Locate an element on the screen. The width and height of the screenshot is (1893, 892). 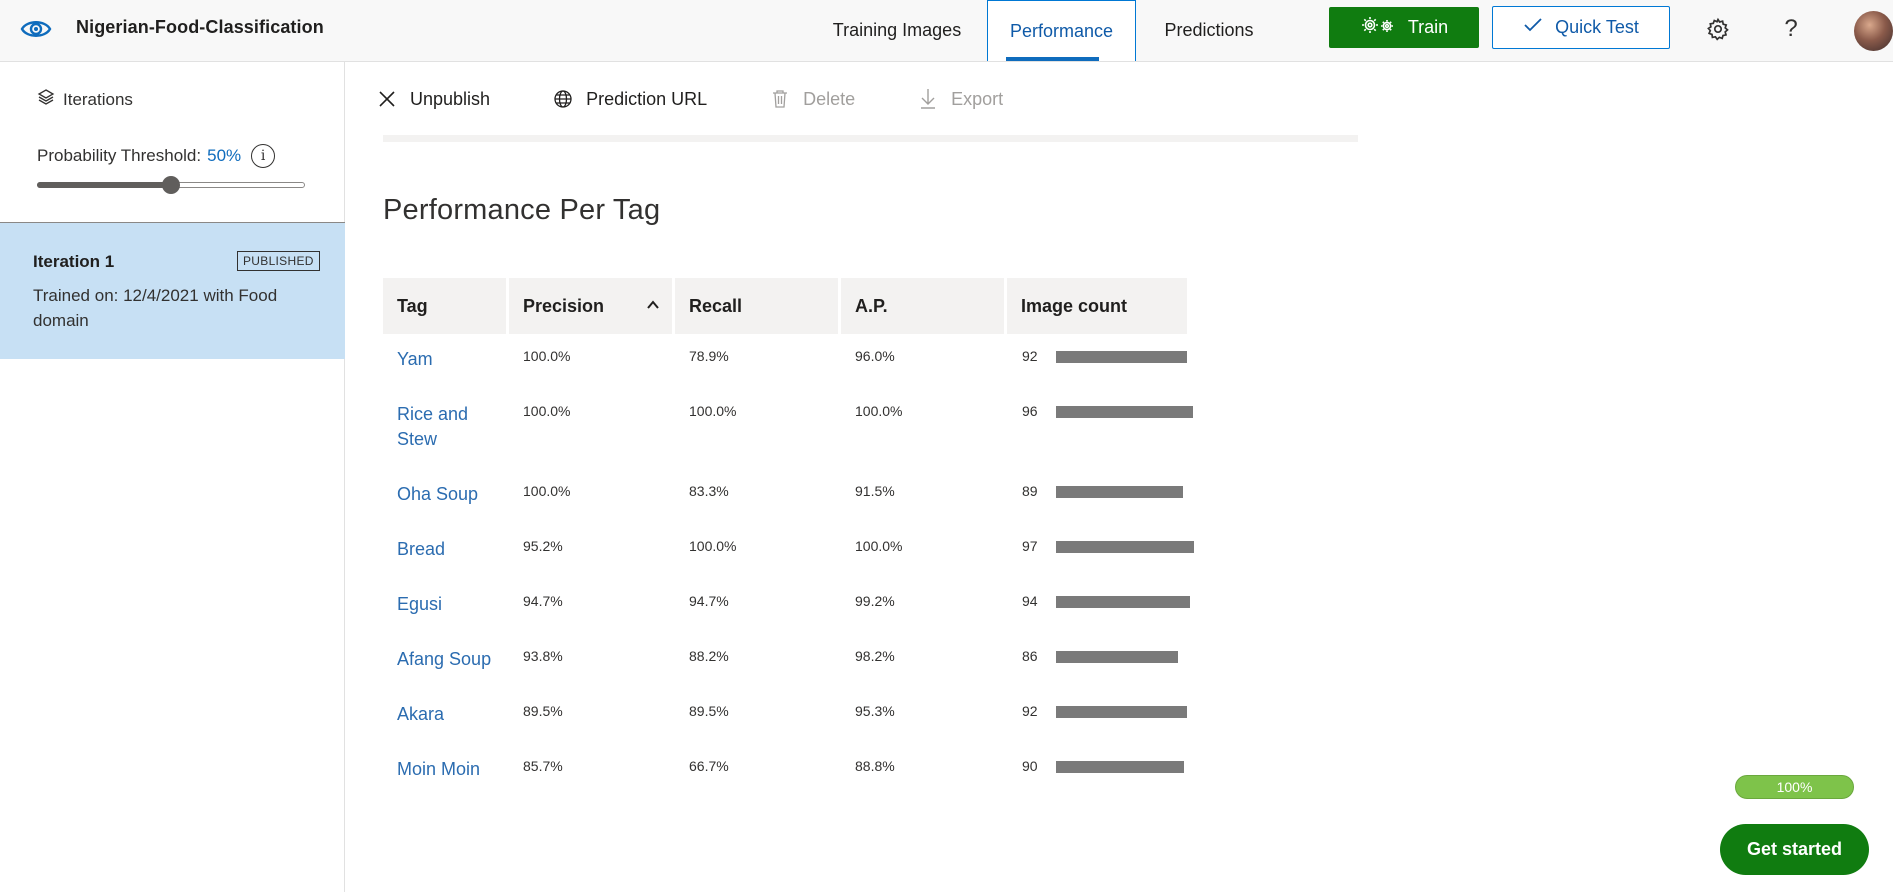
probability-threshold: Probability Threshold: 50% i is located at coordinates (156, 156).